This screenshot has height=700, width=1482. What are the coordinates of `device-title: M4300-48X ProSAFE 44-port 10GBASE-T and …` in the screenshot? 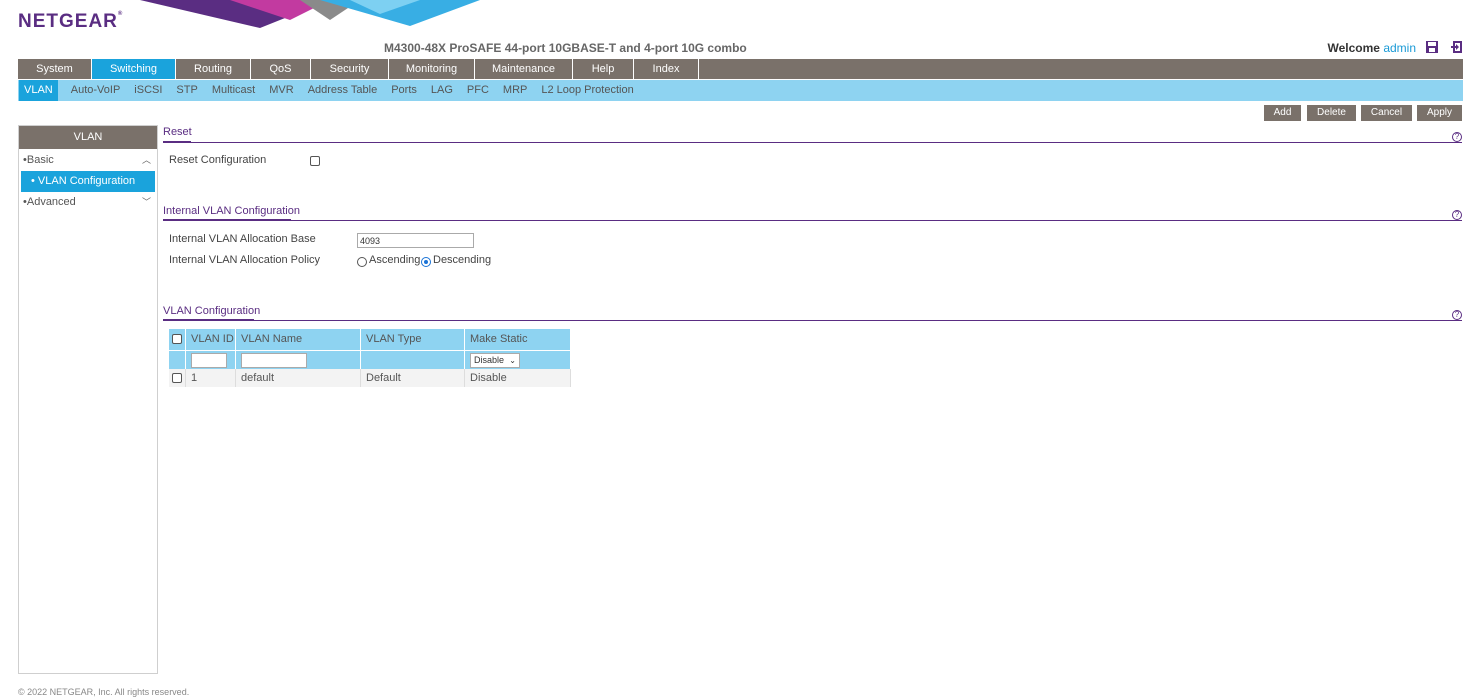 It's located at (565, 48).